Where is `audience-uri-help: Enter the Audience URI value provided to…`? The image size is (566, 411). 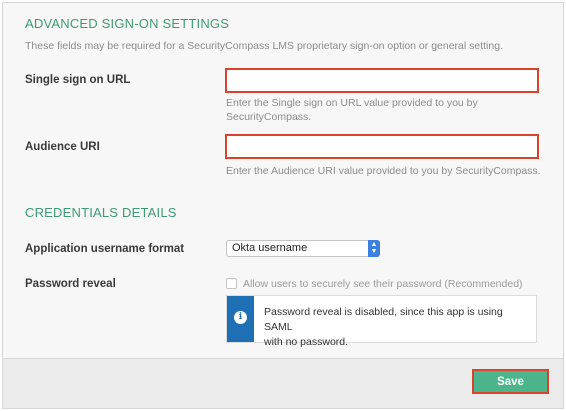 audience-uri-help: Enter the Audience URI value provided to… is located at coordinates (383, 171).